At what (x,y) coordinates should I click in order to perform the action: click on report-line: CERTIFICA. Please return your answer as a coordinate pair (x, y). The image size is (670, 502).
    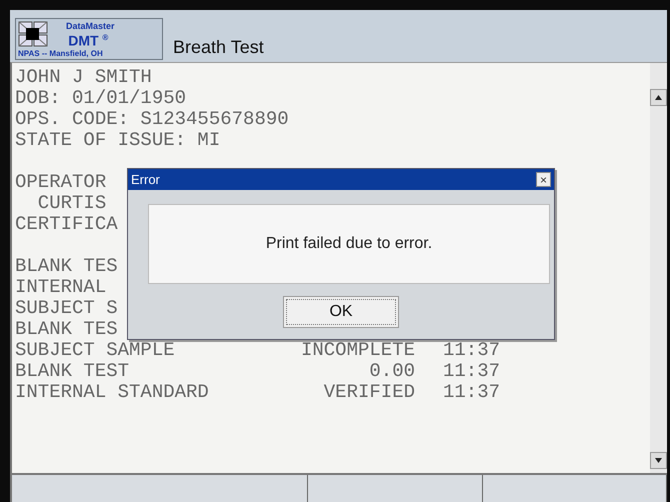
    Looking at the image, I should click on (66, 224).